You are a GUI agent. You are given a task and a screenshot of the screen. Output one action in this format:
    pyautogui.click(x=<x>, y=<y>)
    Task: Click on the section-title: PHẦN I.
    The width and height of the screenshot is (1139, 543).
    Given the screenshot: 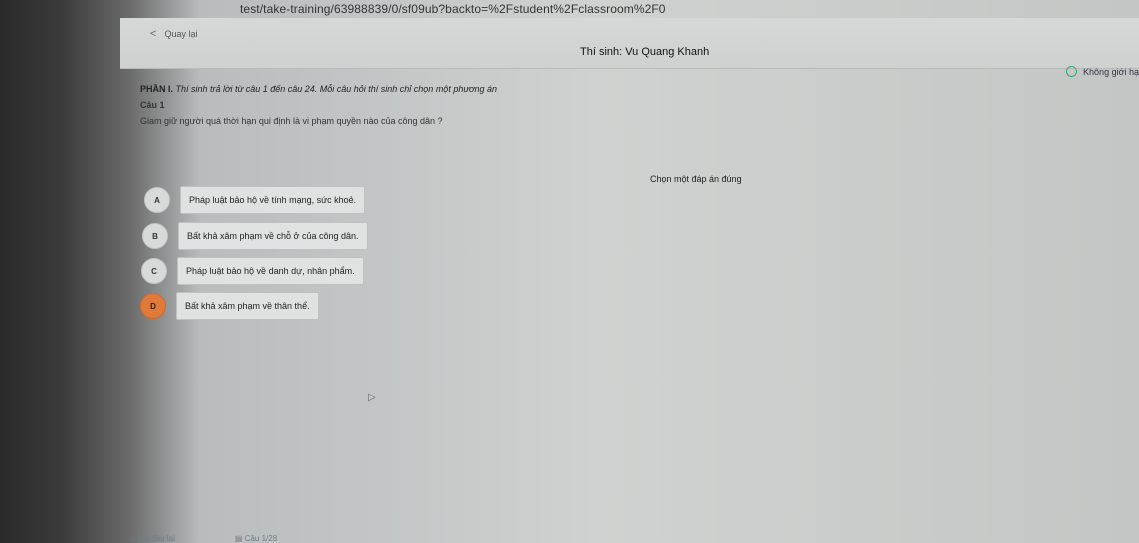 What is the action you would take?
    pyautogui.click(x=157, y=89)
    